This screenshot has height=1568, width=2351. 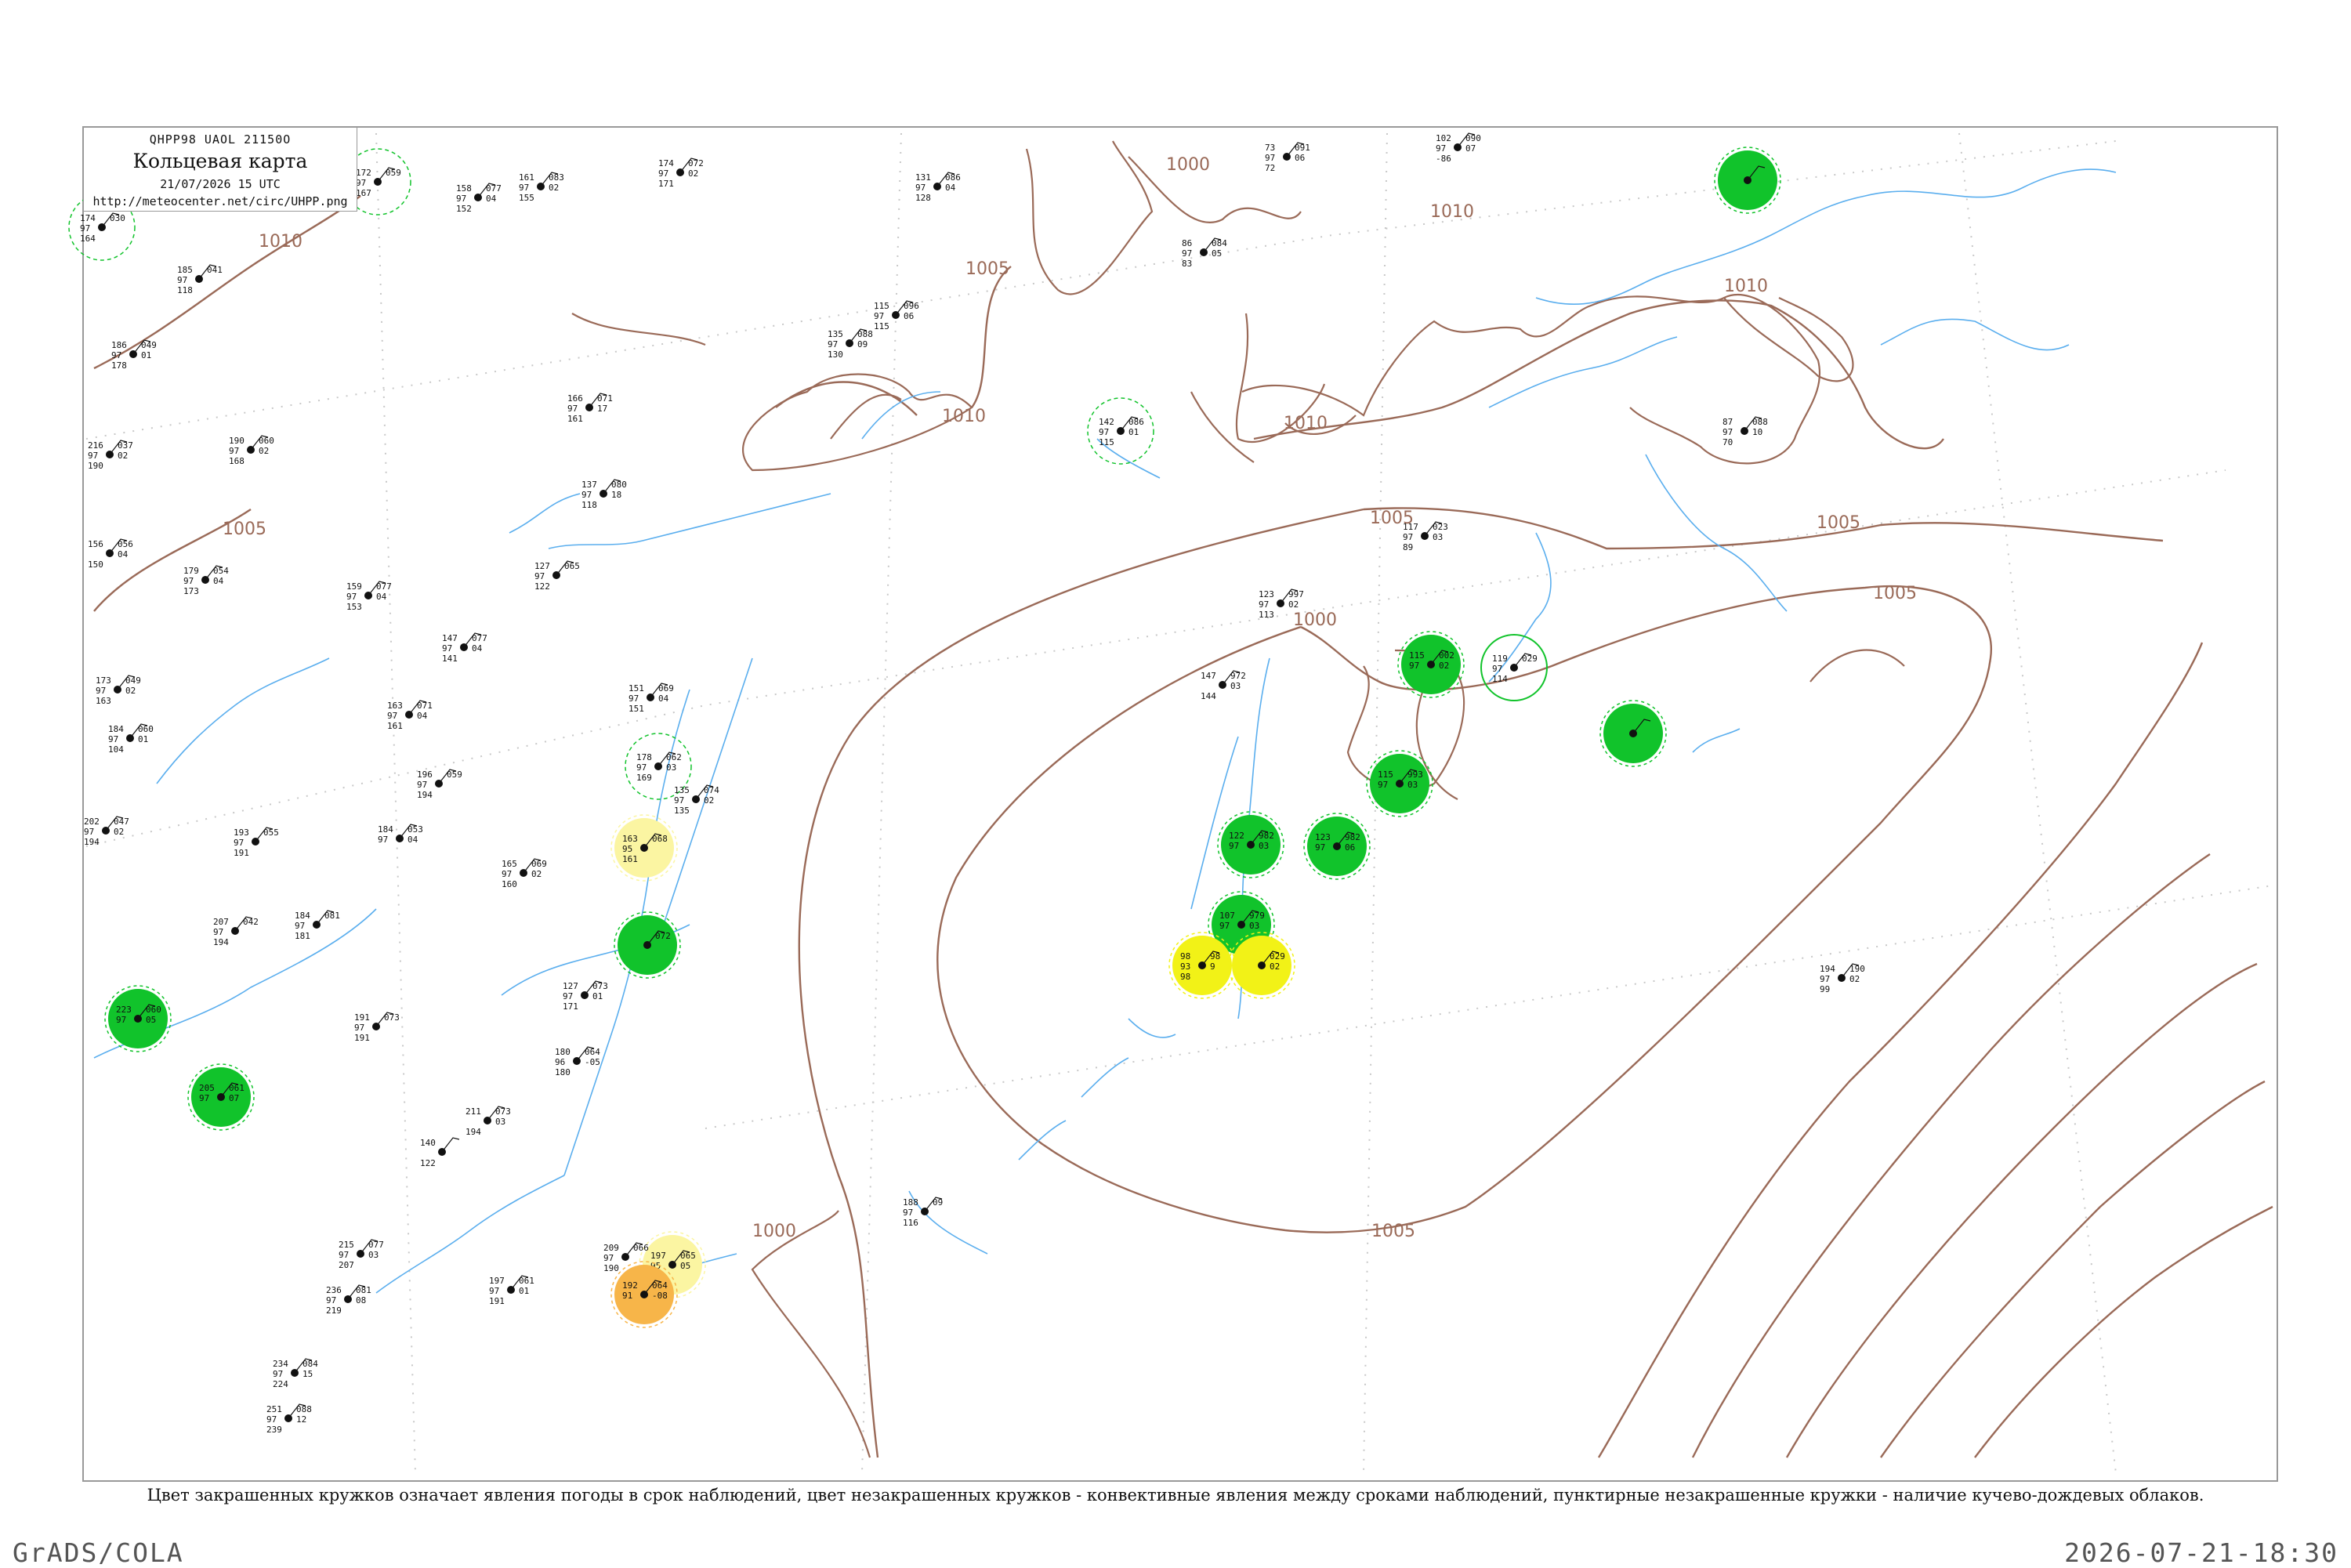 What do you see at coordinates (117, 218) in the screenshot?
I see `pressure: 030` at bounding box center [117, 218].